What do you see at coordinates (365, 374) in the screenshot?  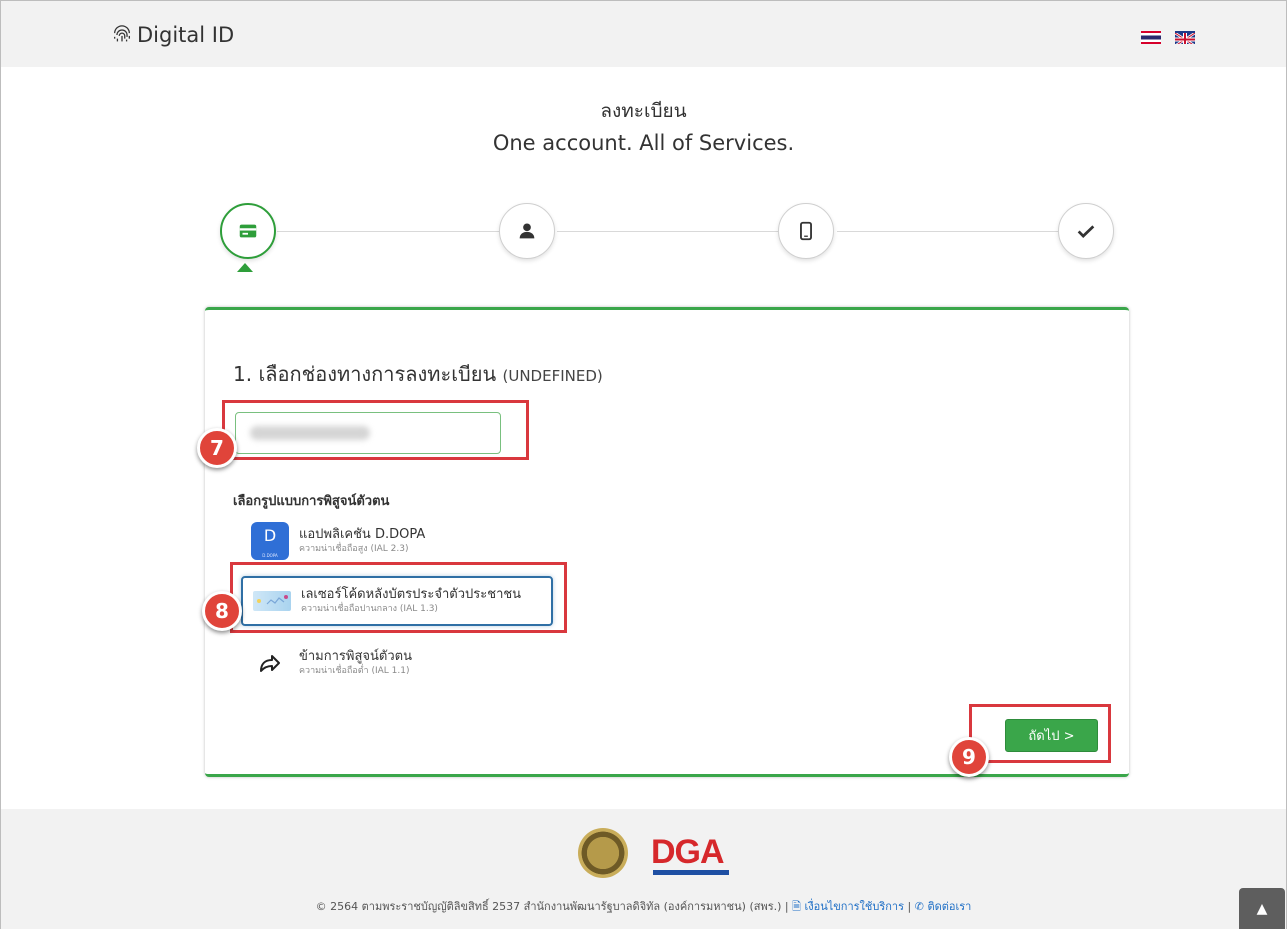 I see `section-title-text: 1. เลือกช่องทางการลงทะเบียน` at bounding box center [365, 374].